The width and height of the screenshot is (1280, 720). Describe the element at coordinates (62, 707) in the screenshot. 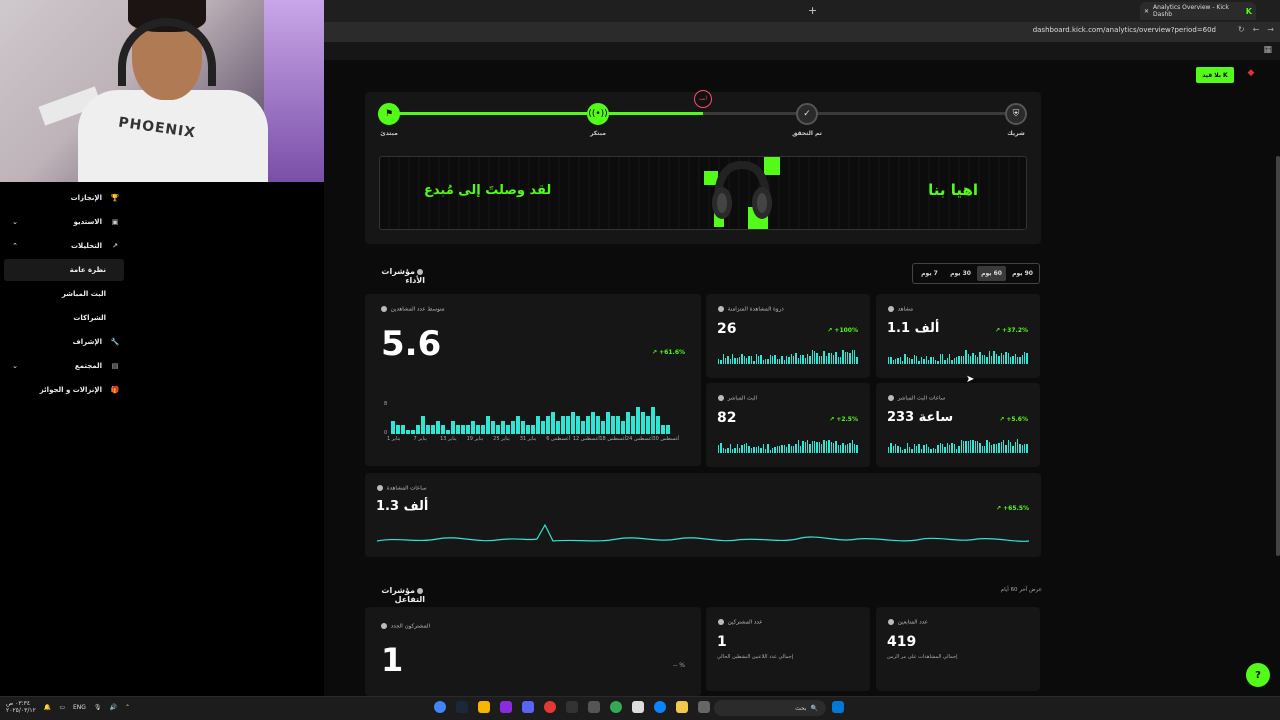

I see `display-icon: ▭` at that location.